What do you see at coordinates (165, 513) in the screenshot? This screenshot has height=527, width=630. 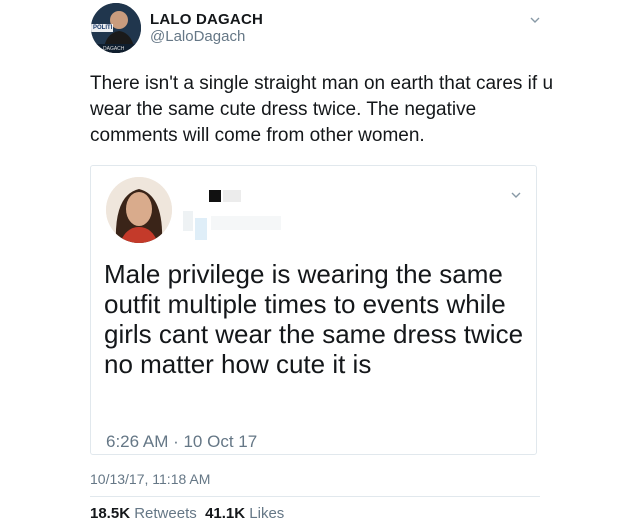 I see `retweets-label: Retweets` at bounding box center [165, 513].